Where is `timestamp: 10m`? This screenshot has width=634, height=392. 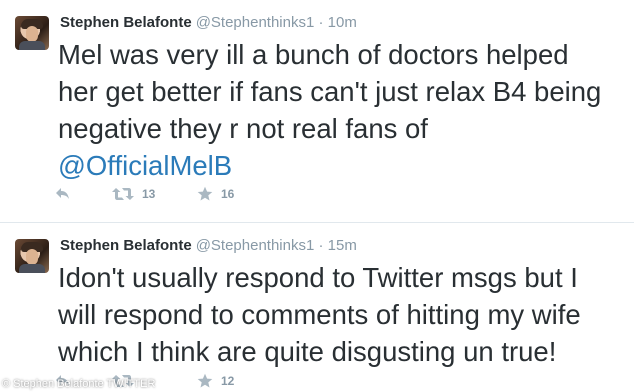
timestamp: 10m is located at coordinates (342, 22).